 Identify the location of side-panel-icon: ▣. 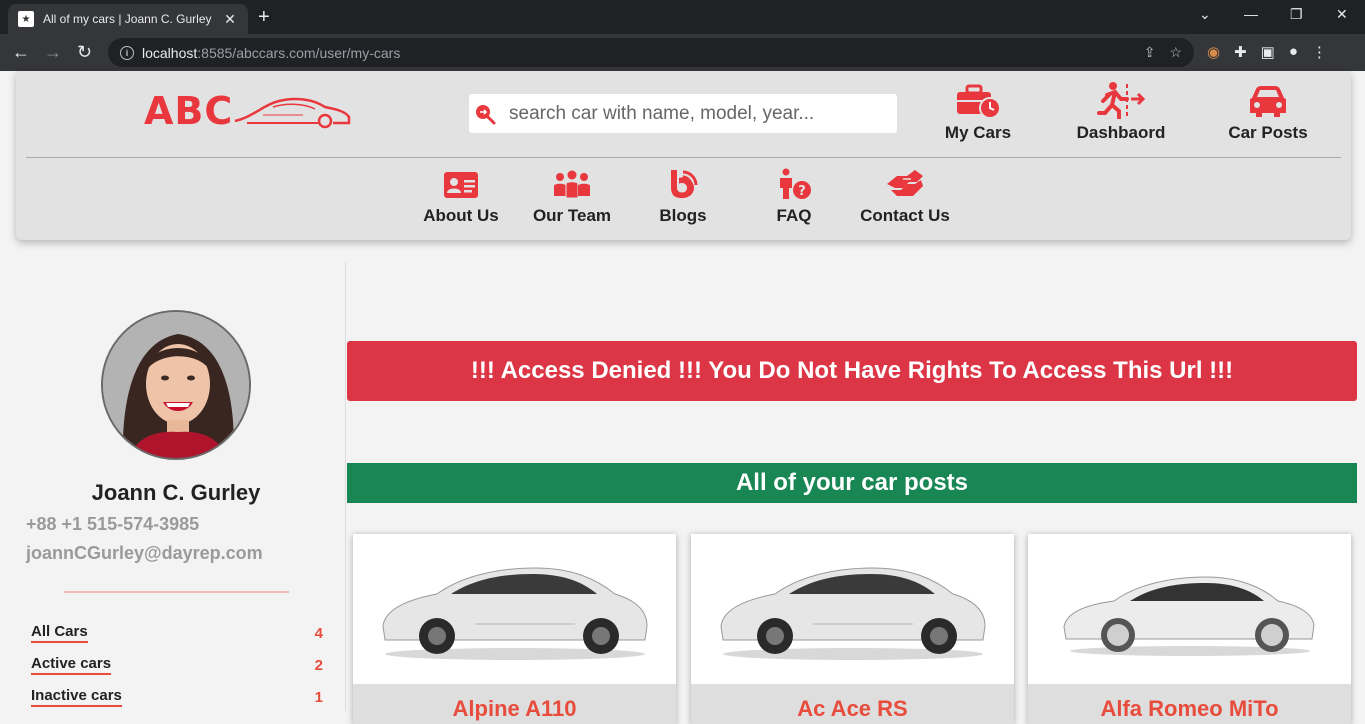
(1268, 52).